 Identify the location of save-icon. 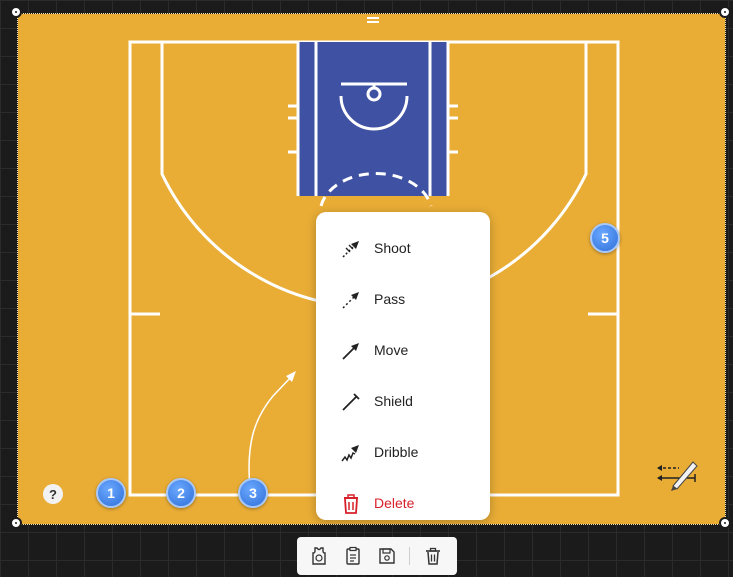
(387, 556).